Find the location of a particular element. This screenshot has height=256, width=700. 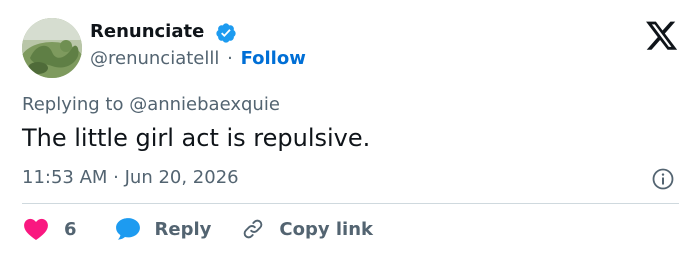

copy-link-label: Copy link is located at coordinates (326, 229).